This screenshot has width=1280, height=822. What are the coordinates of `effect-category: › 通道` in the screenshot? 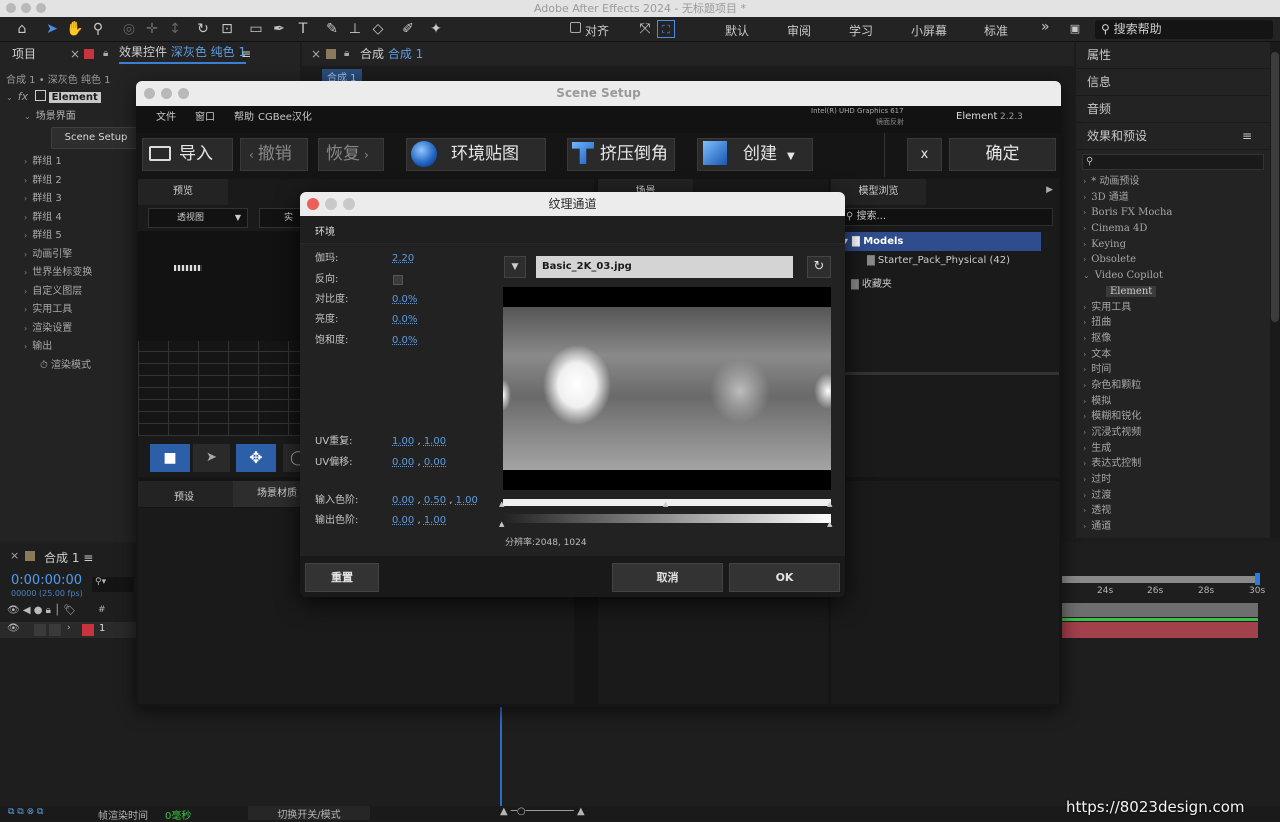 It's located at (1173, 527).